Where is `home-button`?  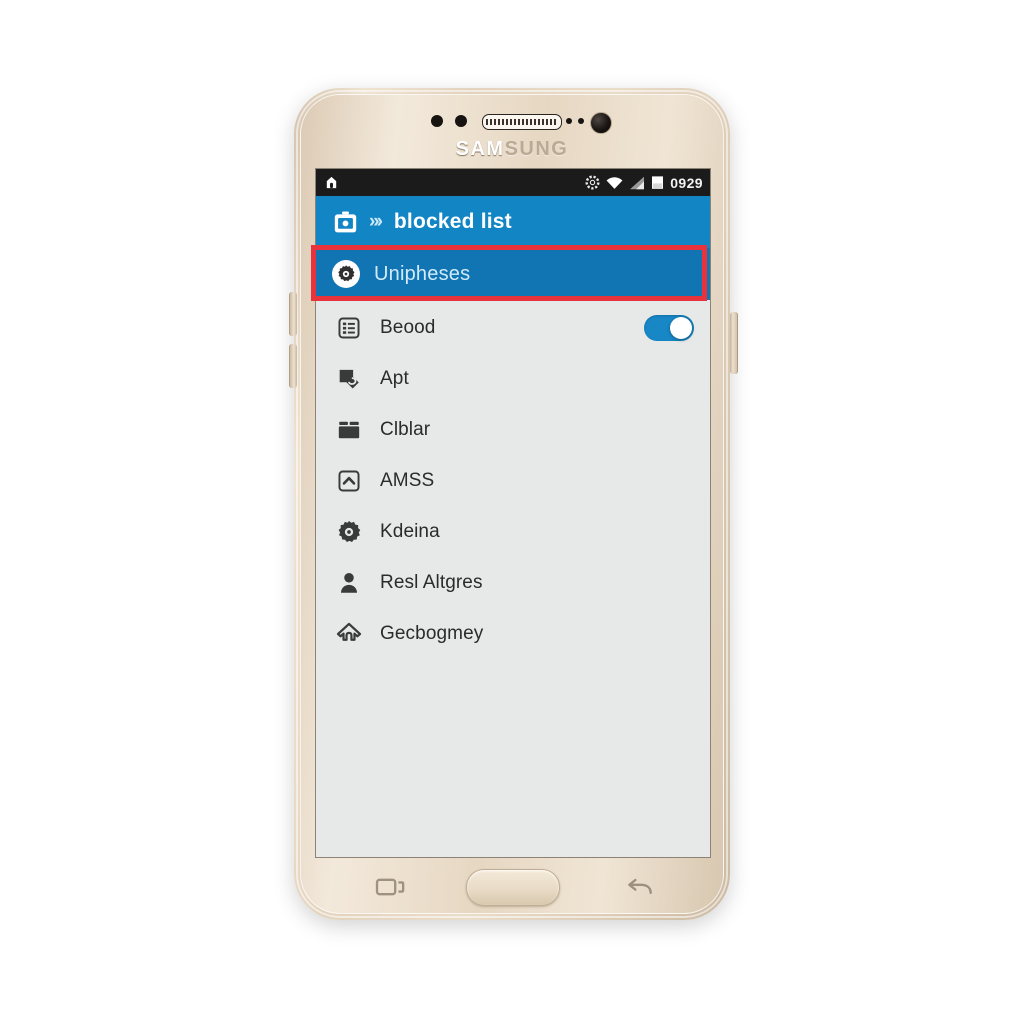
home-button is located at coordinates (513, 887).